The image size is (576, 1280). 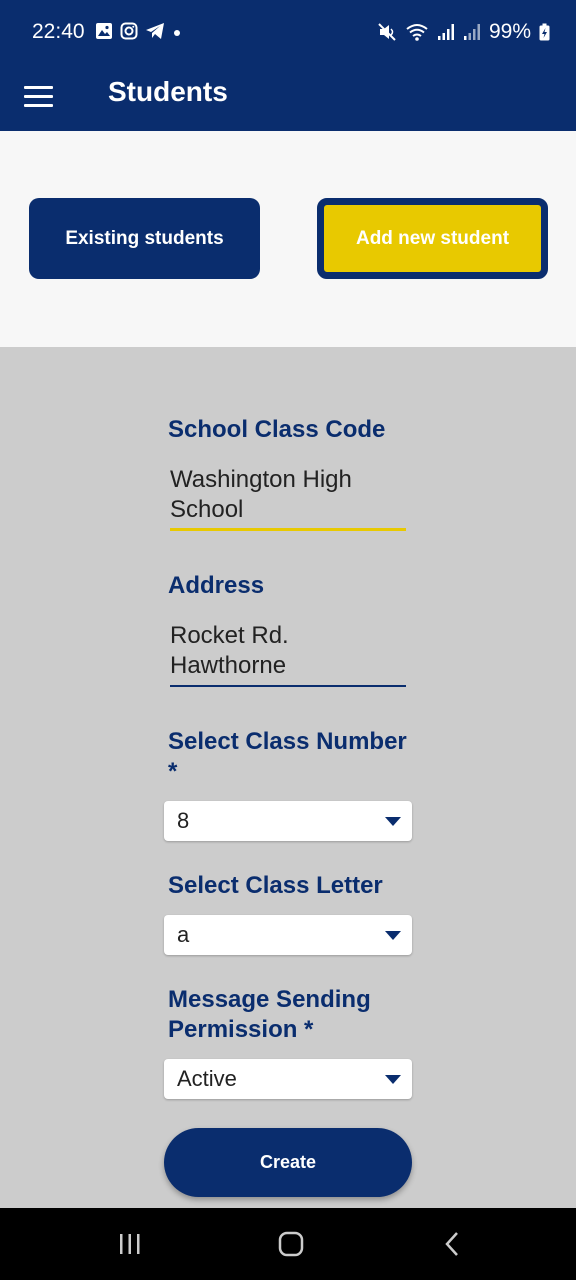 What do you see at coordinates (288, 935) in the screenshot?
I see `class-letter-select: a` at bounding box center [288, 935].